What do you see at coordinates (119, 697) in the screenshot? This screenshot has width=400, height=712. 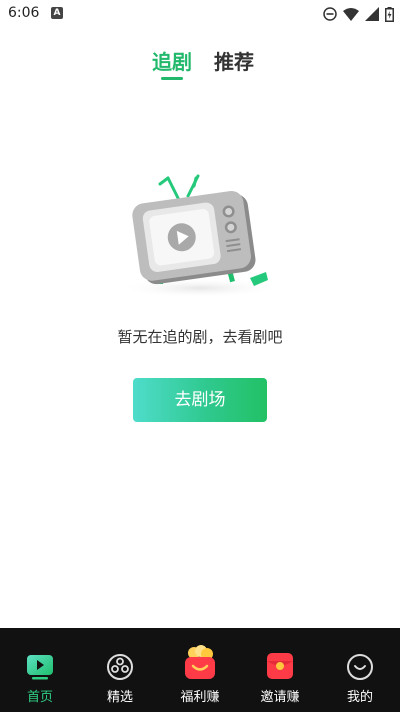 I see `nav-label-featured: 精选` at bounding box center [119, 697].